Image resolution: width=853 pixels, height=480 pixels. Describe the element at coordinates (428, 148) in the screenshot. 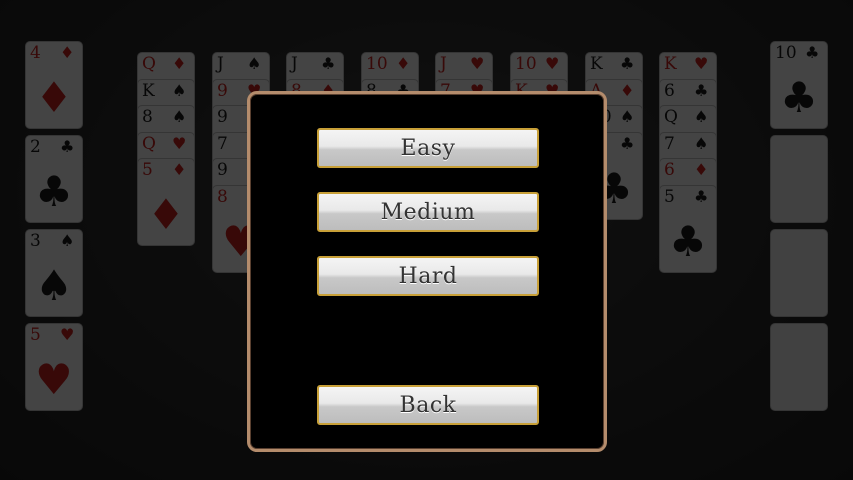

I see `easy-button: Easy` at that location.